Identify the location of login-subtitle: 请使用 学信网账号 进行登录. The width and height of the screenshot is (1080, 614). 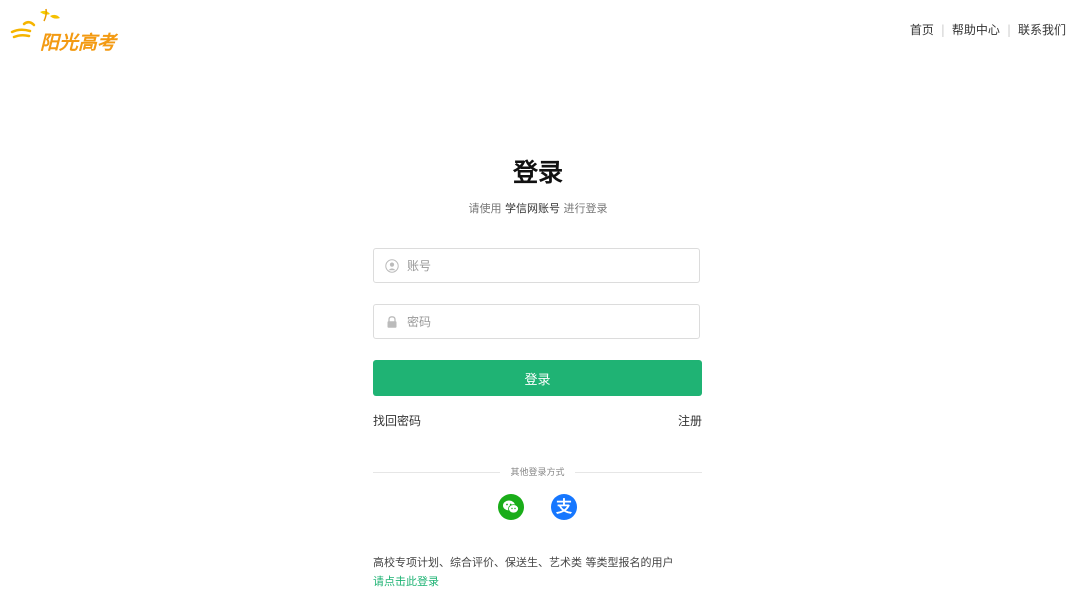
(538, 208).